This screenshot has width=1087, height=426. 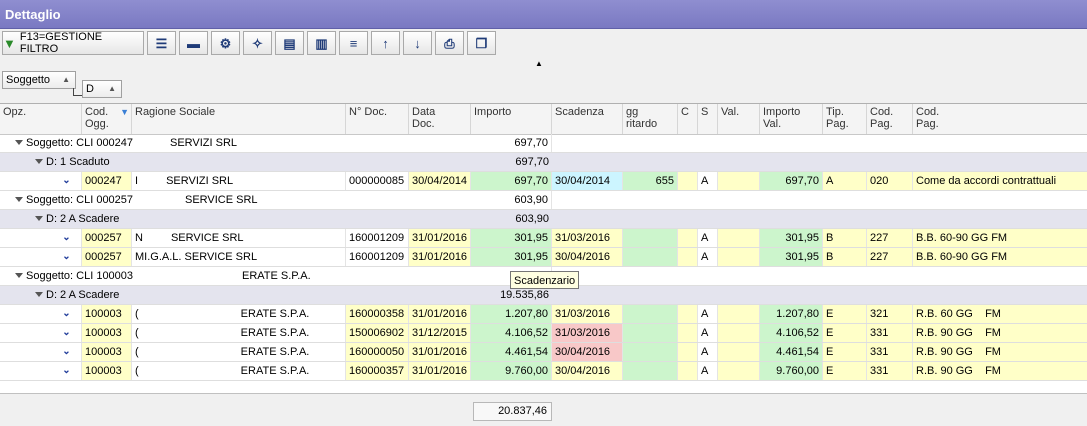 I want to click on cell-cod-pag: 331, so click(x=890, y=371).